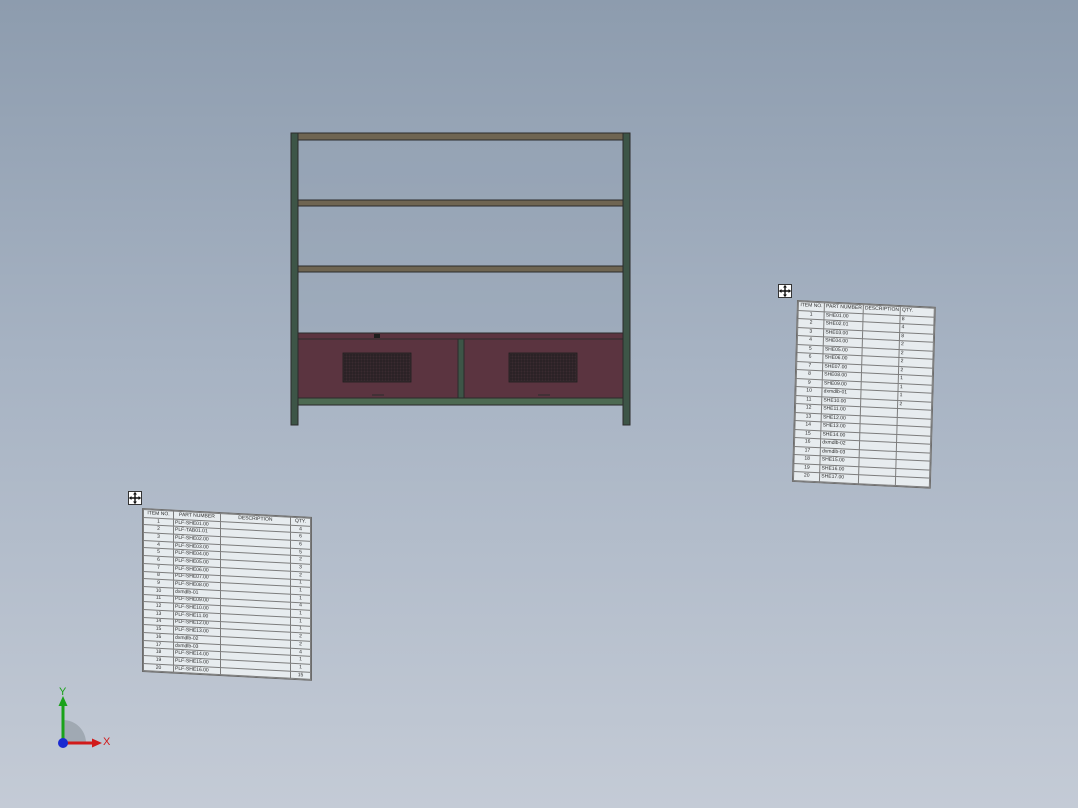 The image size is (1078, 808). I want to click on drawer-left-mesh, so click(377, 367).